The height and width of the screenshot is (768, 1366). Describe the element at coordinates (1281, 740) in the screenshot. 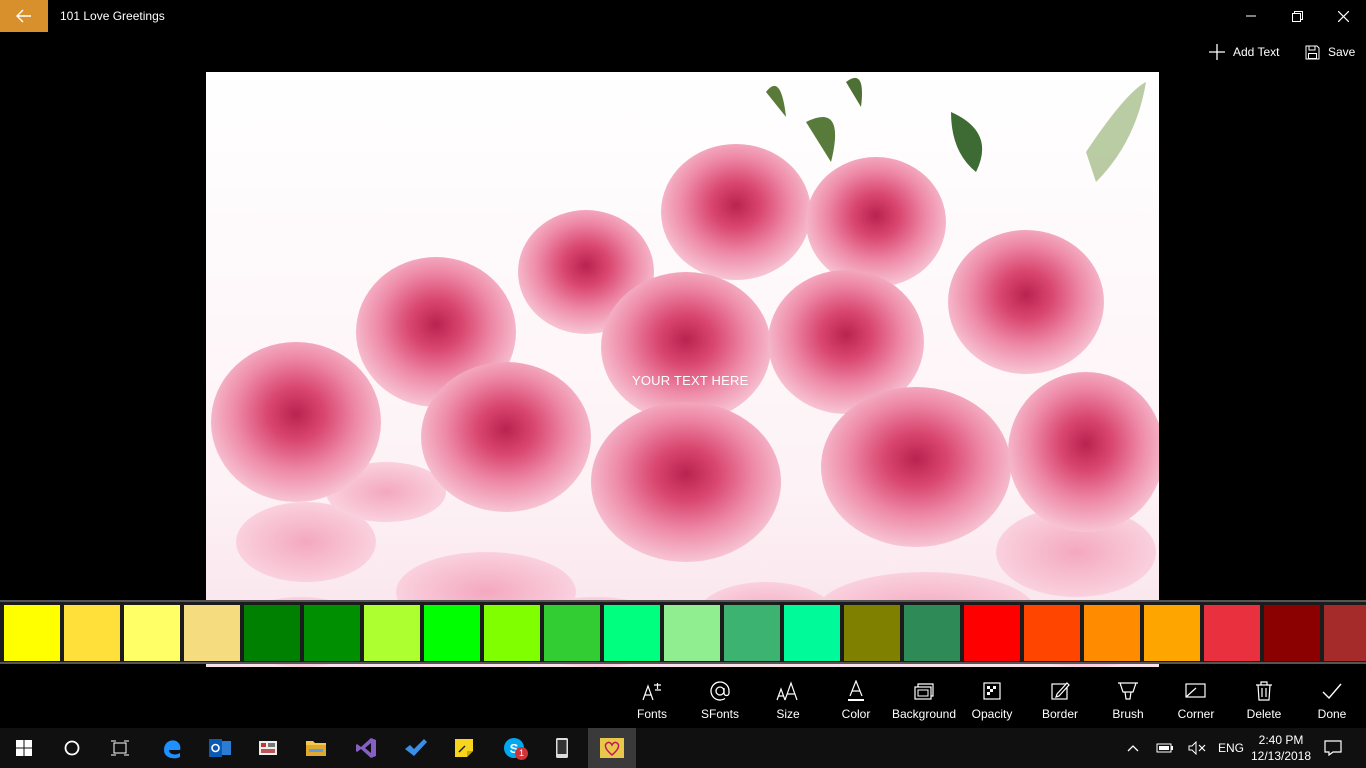

I see `clock-time: 2:40 PM` at that location.